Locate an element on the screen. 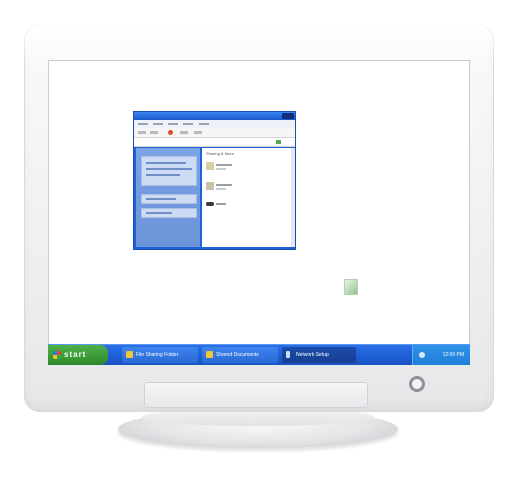 The height and width of the screenshot is (480, 520). app-toolbar is located at coordinates (214, 133).